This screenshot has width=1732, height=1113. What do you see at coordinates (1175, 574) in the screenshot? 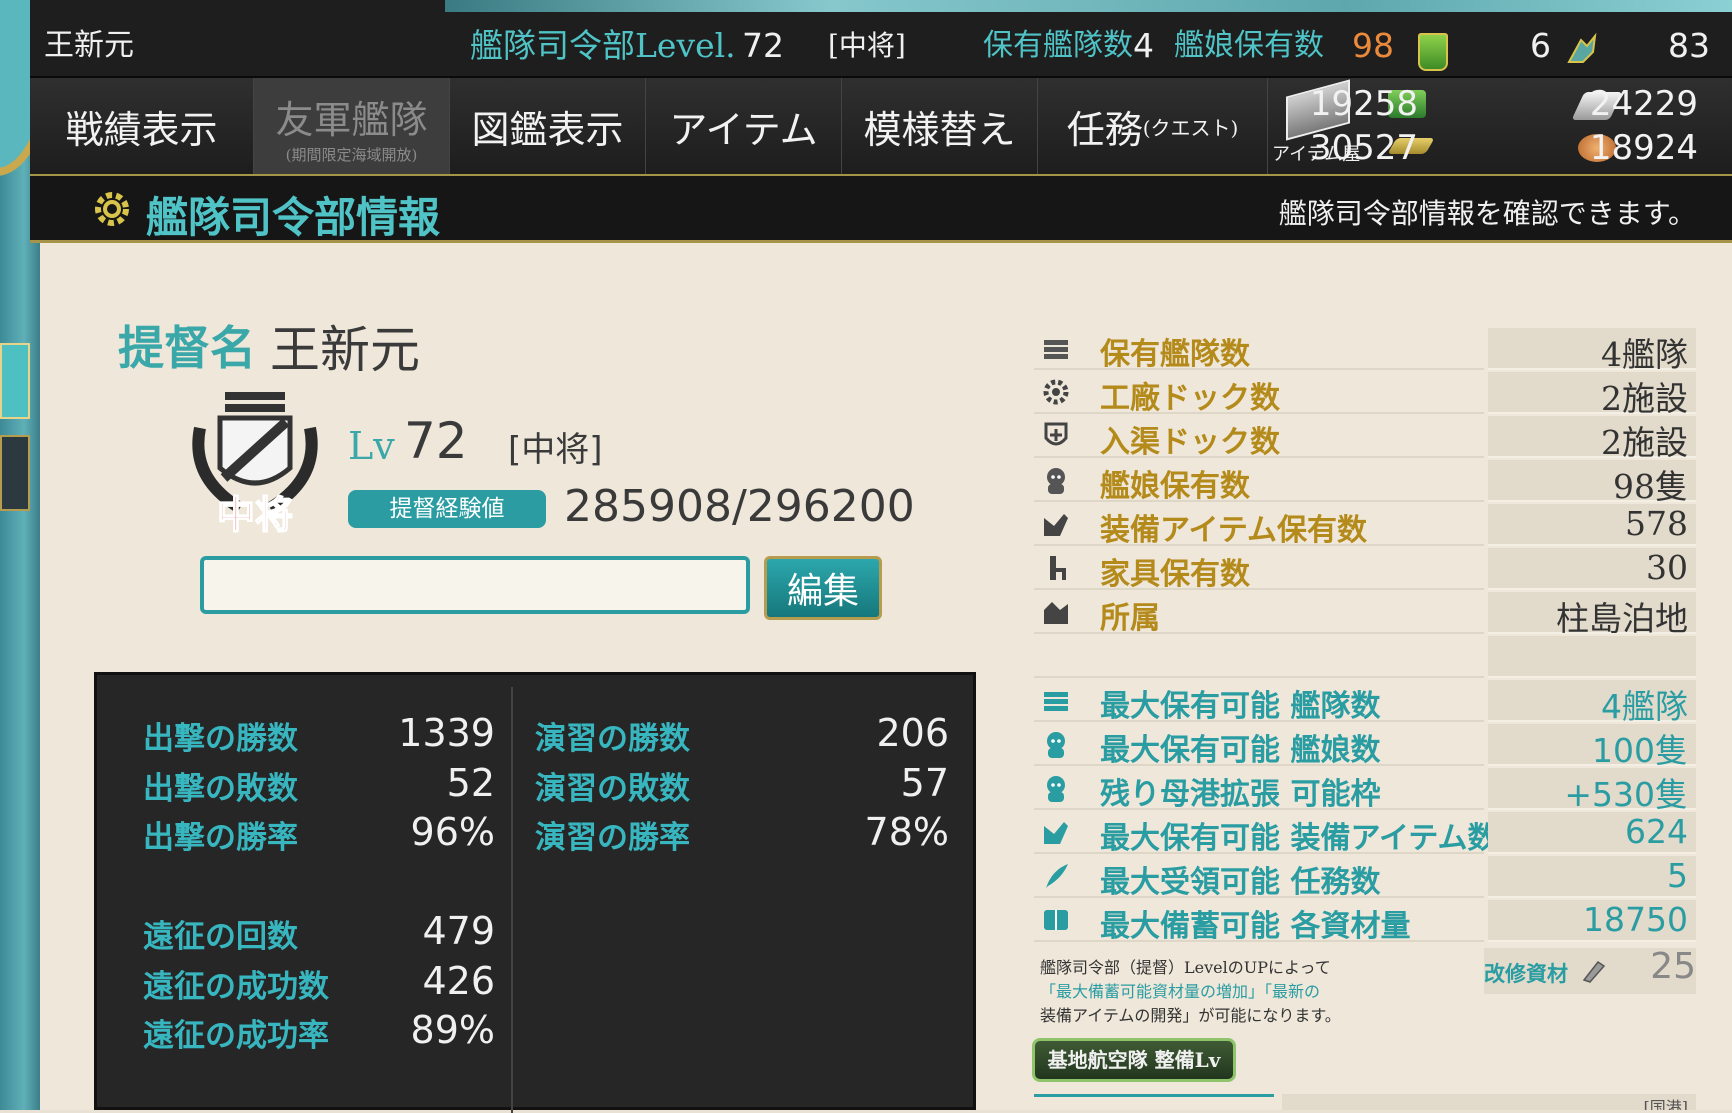
I see `info-label: 家具保有数` at bounding box center [1175, 574].